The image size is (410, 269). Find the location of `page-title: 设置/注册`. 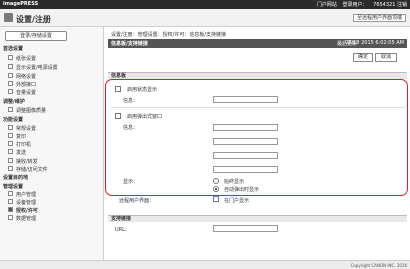

page-title: 设置/注册 is located at coordinates (33, 19).